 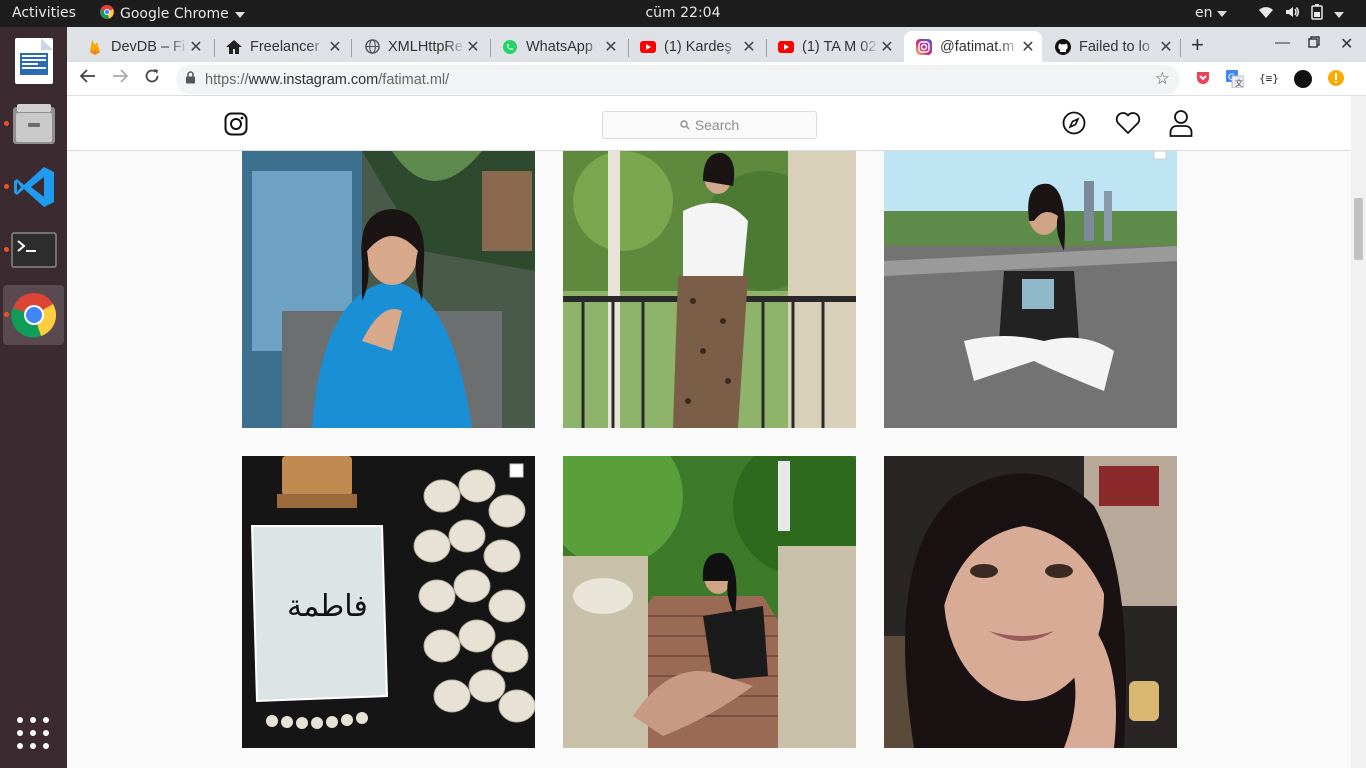 I want to click on instagram-icon, so click(x=924, y=46).